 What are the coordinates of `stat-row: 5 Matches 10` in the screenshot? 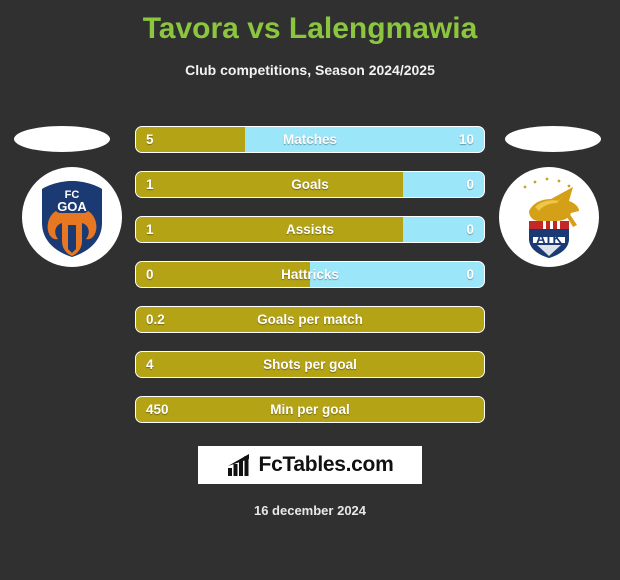 It's located at (310, 139).